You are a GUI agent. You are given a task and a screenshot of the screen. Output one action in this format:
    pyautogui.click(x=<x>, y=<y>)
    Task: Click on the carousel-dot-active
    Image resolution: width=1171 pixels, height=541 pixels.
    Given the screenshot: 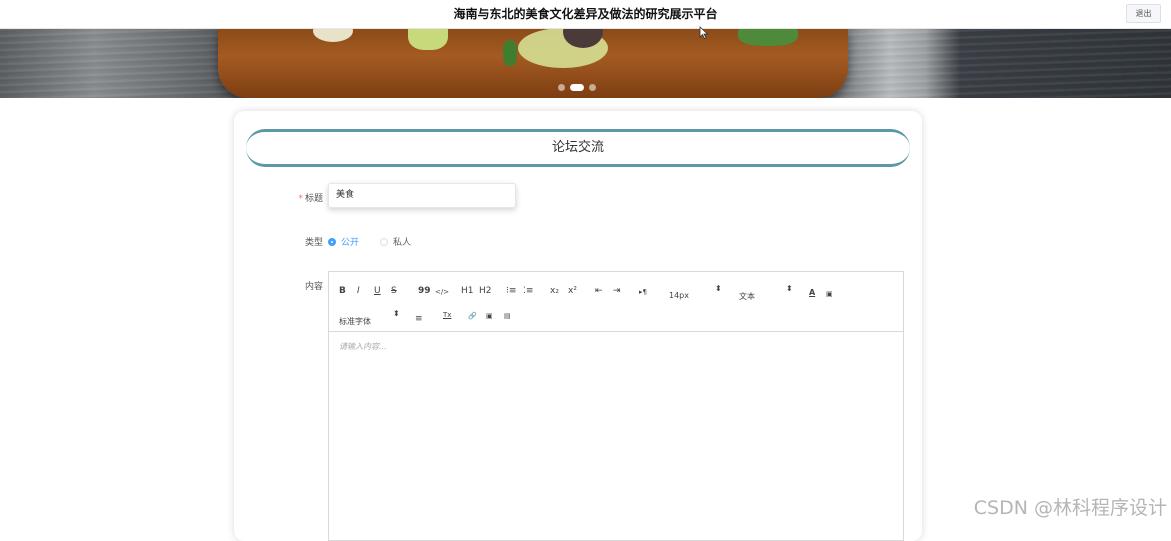 What is the action you would take?
    pyautogui.click(x=577, y=87)
    